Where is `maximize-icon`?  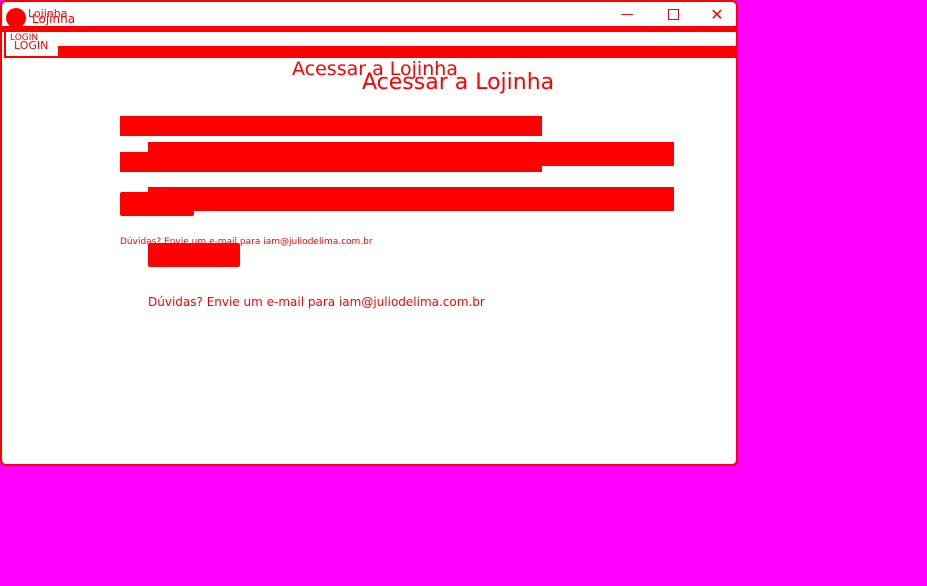 maximize-icon is located at coordinates (673, 14).